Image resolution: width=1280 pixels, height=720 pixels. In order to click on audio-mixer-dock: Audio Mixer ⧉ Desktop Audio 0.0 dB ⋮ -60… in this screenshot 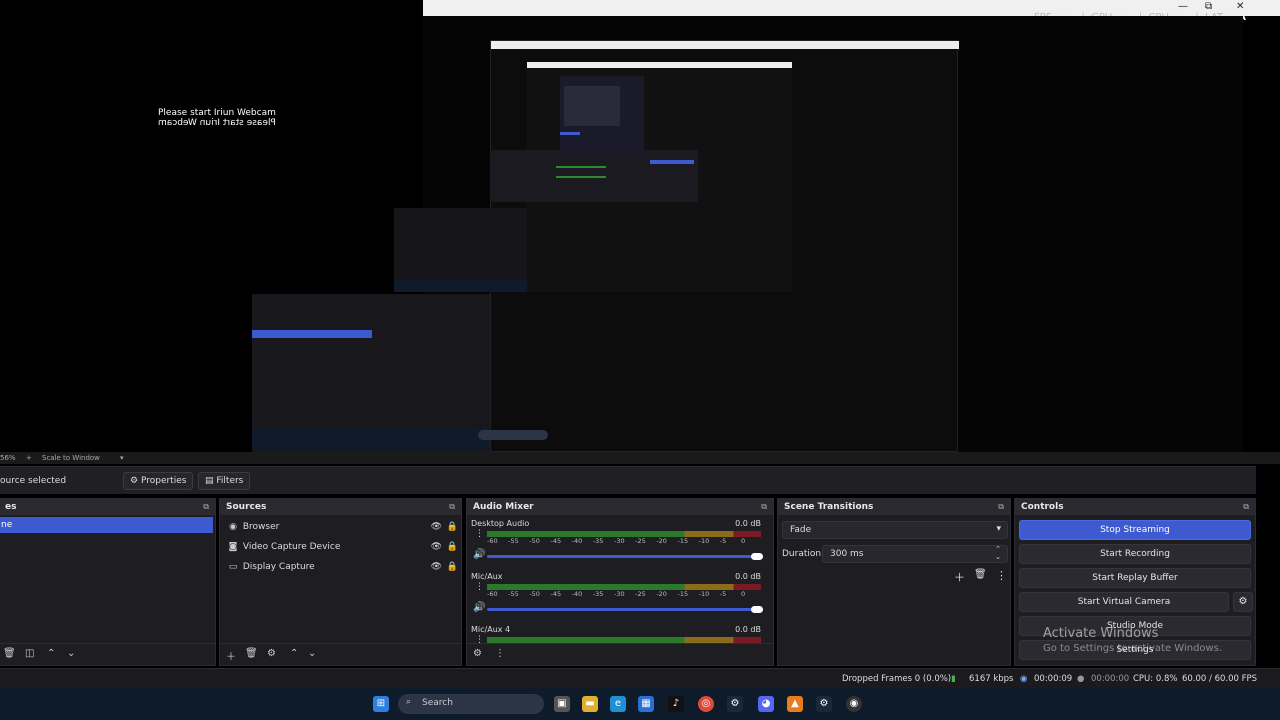, I will do `click(620, 582)`.